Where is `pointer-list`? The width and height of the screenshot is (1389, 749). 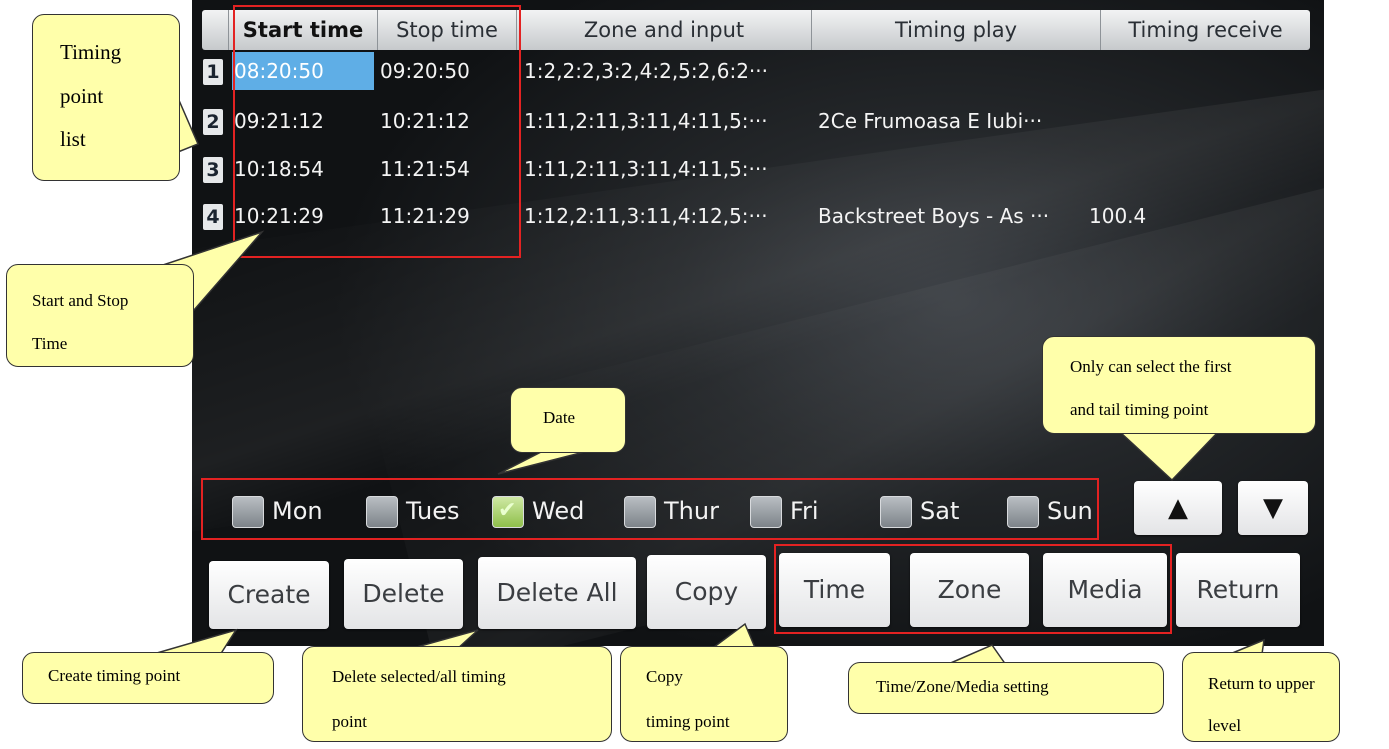 pointer-list is located at coordinates (188, 125).